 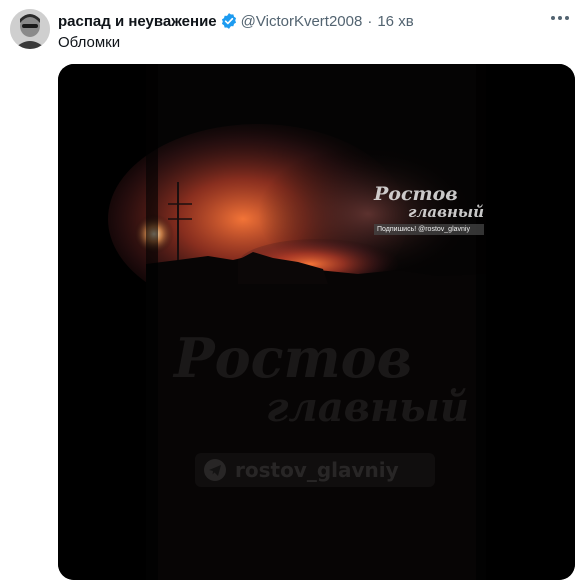 I want to click on more-options-icon, so click(x=560, y=18).